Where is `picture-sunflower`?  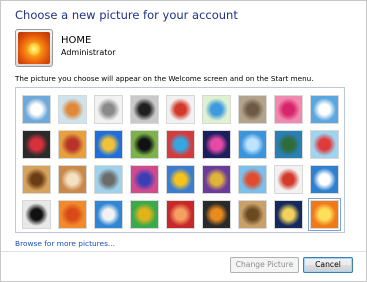 picture-sunflower is located at coordinates (180, 179).